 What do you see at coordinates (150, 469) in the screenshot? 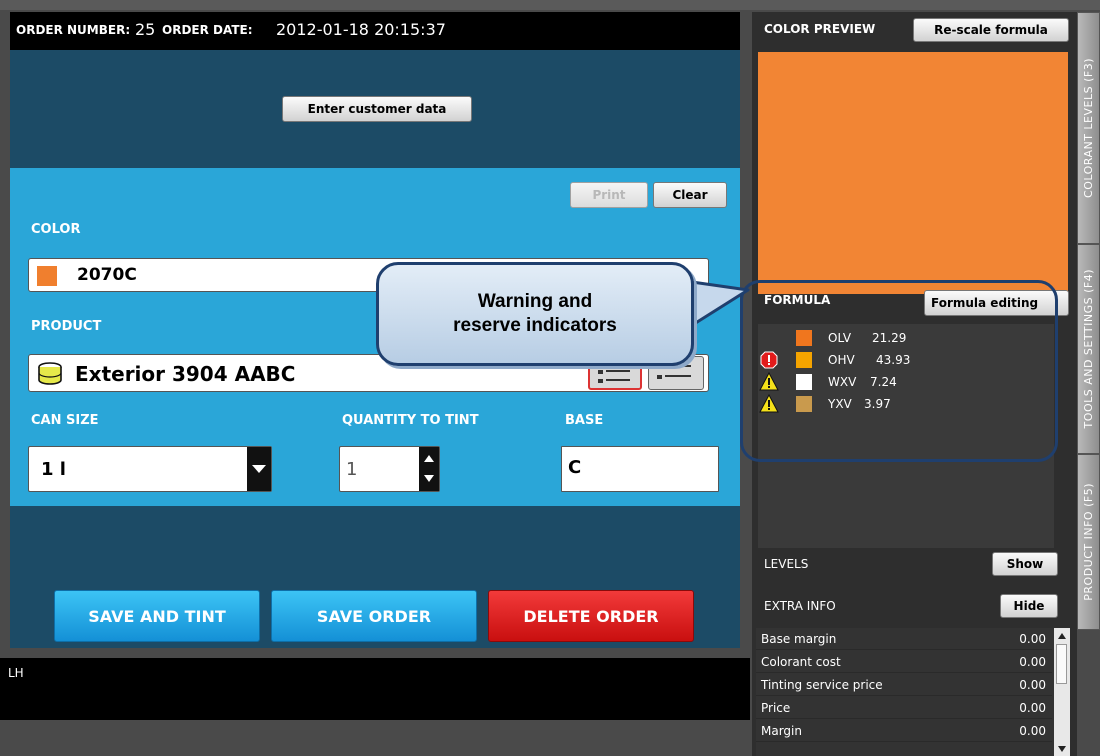
I see `can-size-select: 1 l` at bounding box center [150, 469].